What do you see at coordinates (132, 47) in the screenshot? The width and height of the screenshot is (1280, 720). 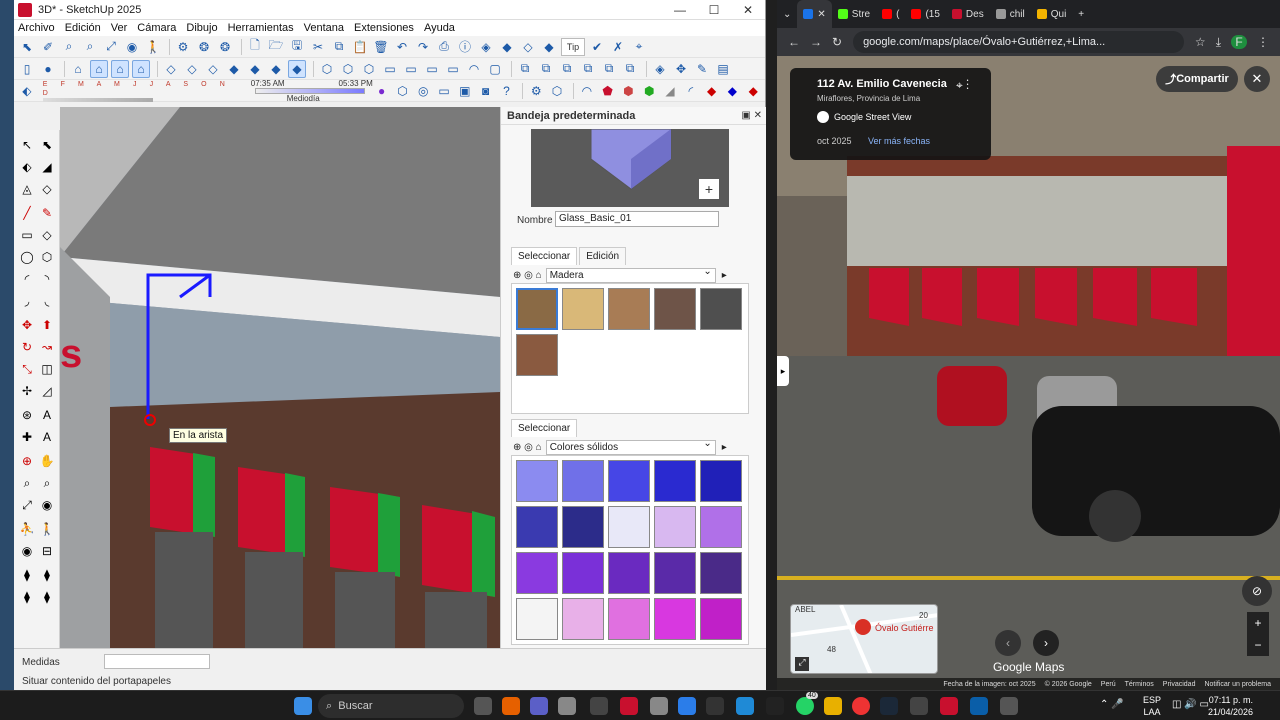 I see `orbit-icon: ◉` at bounding box center [132, 47].